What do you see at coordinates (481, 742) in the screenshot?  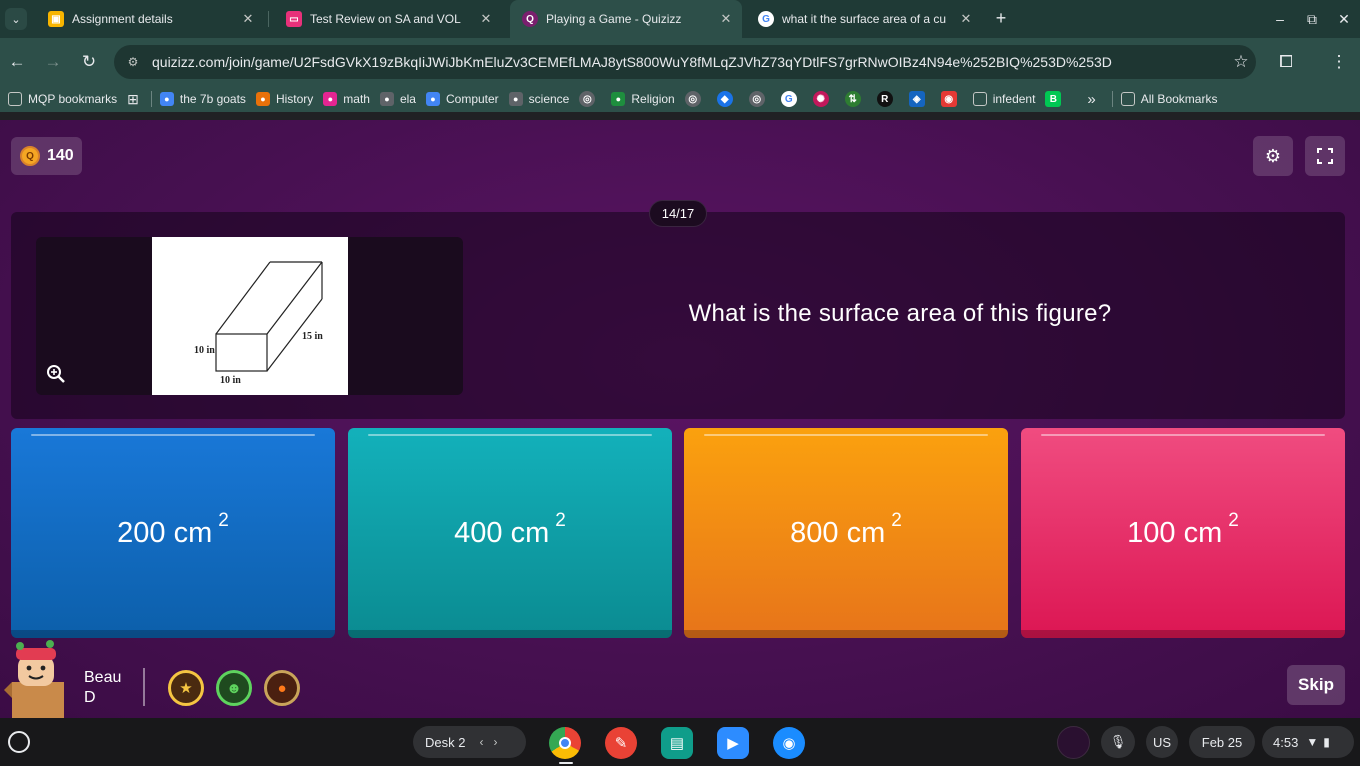 I see `desk-prev-icon: ‹` at bounding box center [481, 742].